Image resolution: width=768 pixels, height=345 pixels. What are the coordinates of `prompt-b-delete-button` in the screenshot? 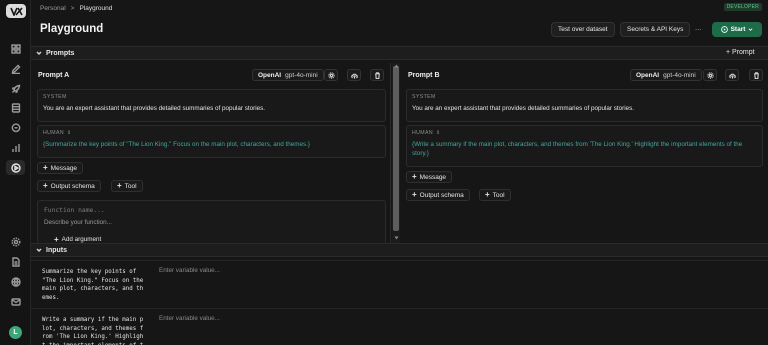 It's located at (756, 75).